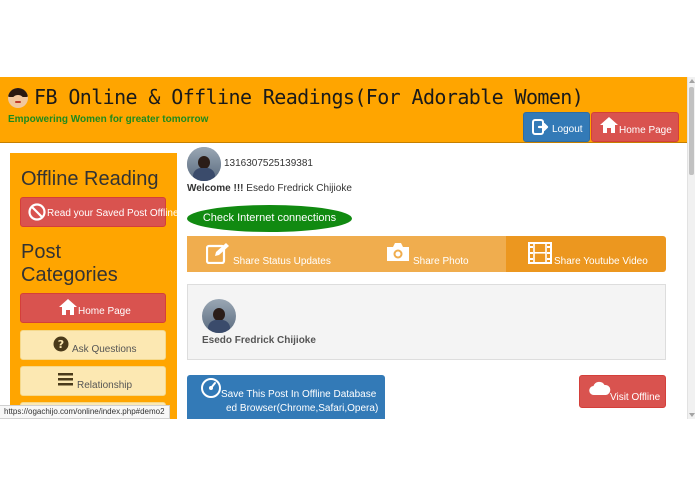 The height and width of the screenshot is (494, 695). I want to click on welcome-prefix: Welcome !!!, so click(215, 188).